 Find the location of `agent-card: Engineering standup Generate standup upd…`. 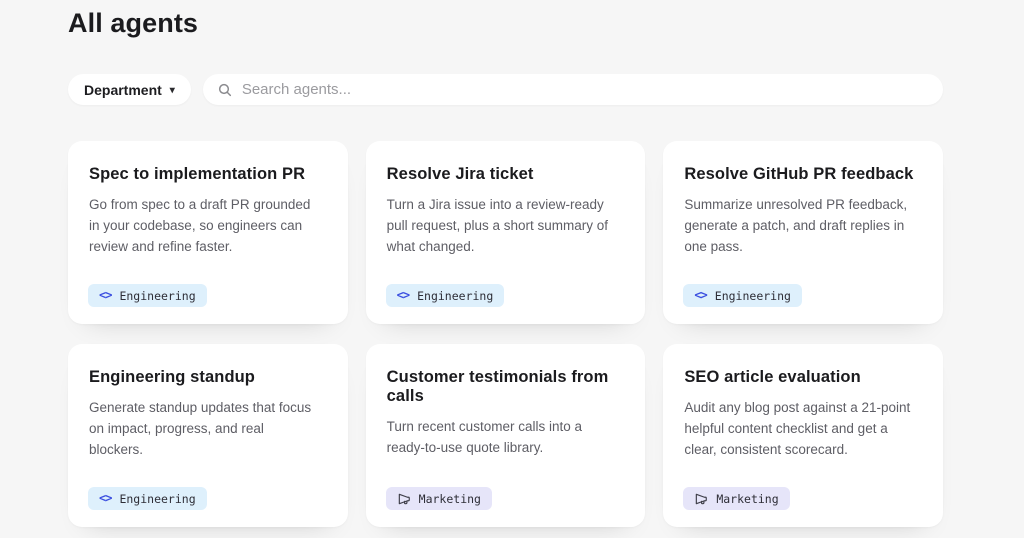

agent-card: Engineering standup Generate standup upd… is located at coordinates (208, 435).